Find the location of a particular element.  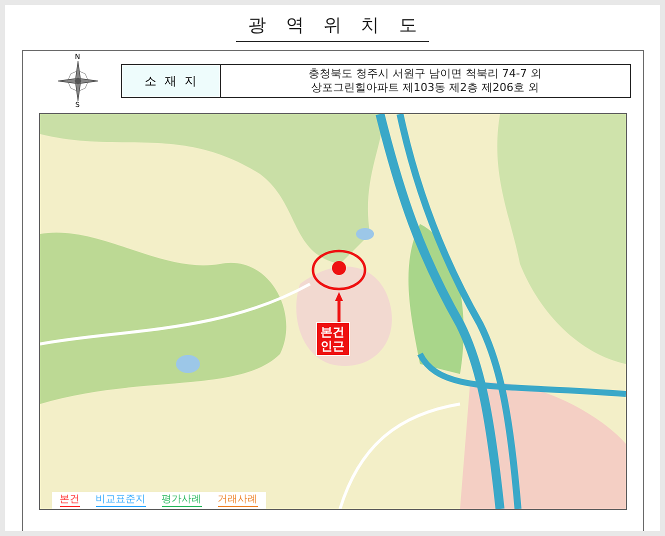

document-title: 광 역 위 치 도 is located at coordinates (332, 27).